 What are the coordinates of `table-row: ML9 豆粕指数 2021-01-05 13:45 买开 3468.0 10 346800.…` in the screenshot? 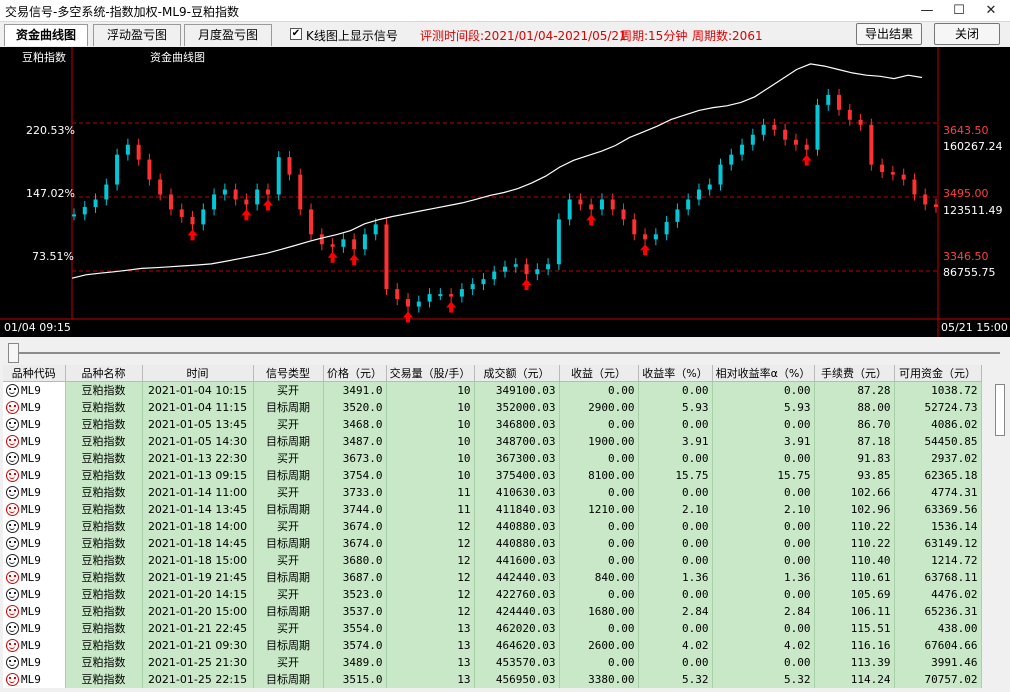 It's located at (492, 424).